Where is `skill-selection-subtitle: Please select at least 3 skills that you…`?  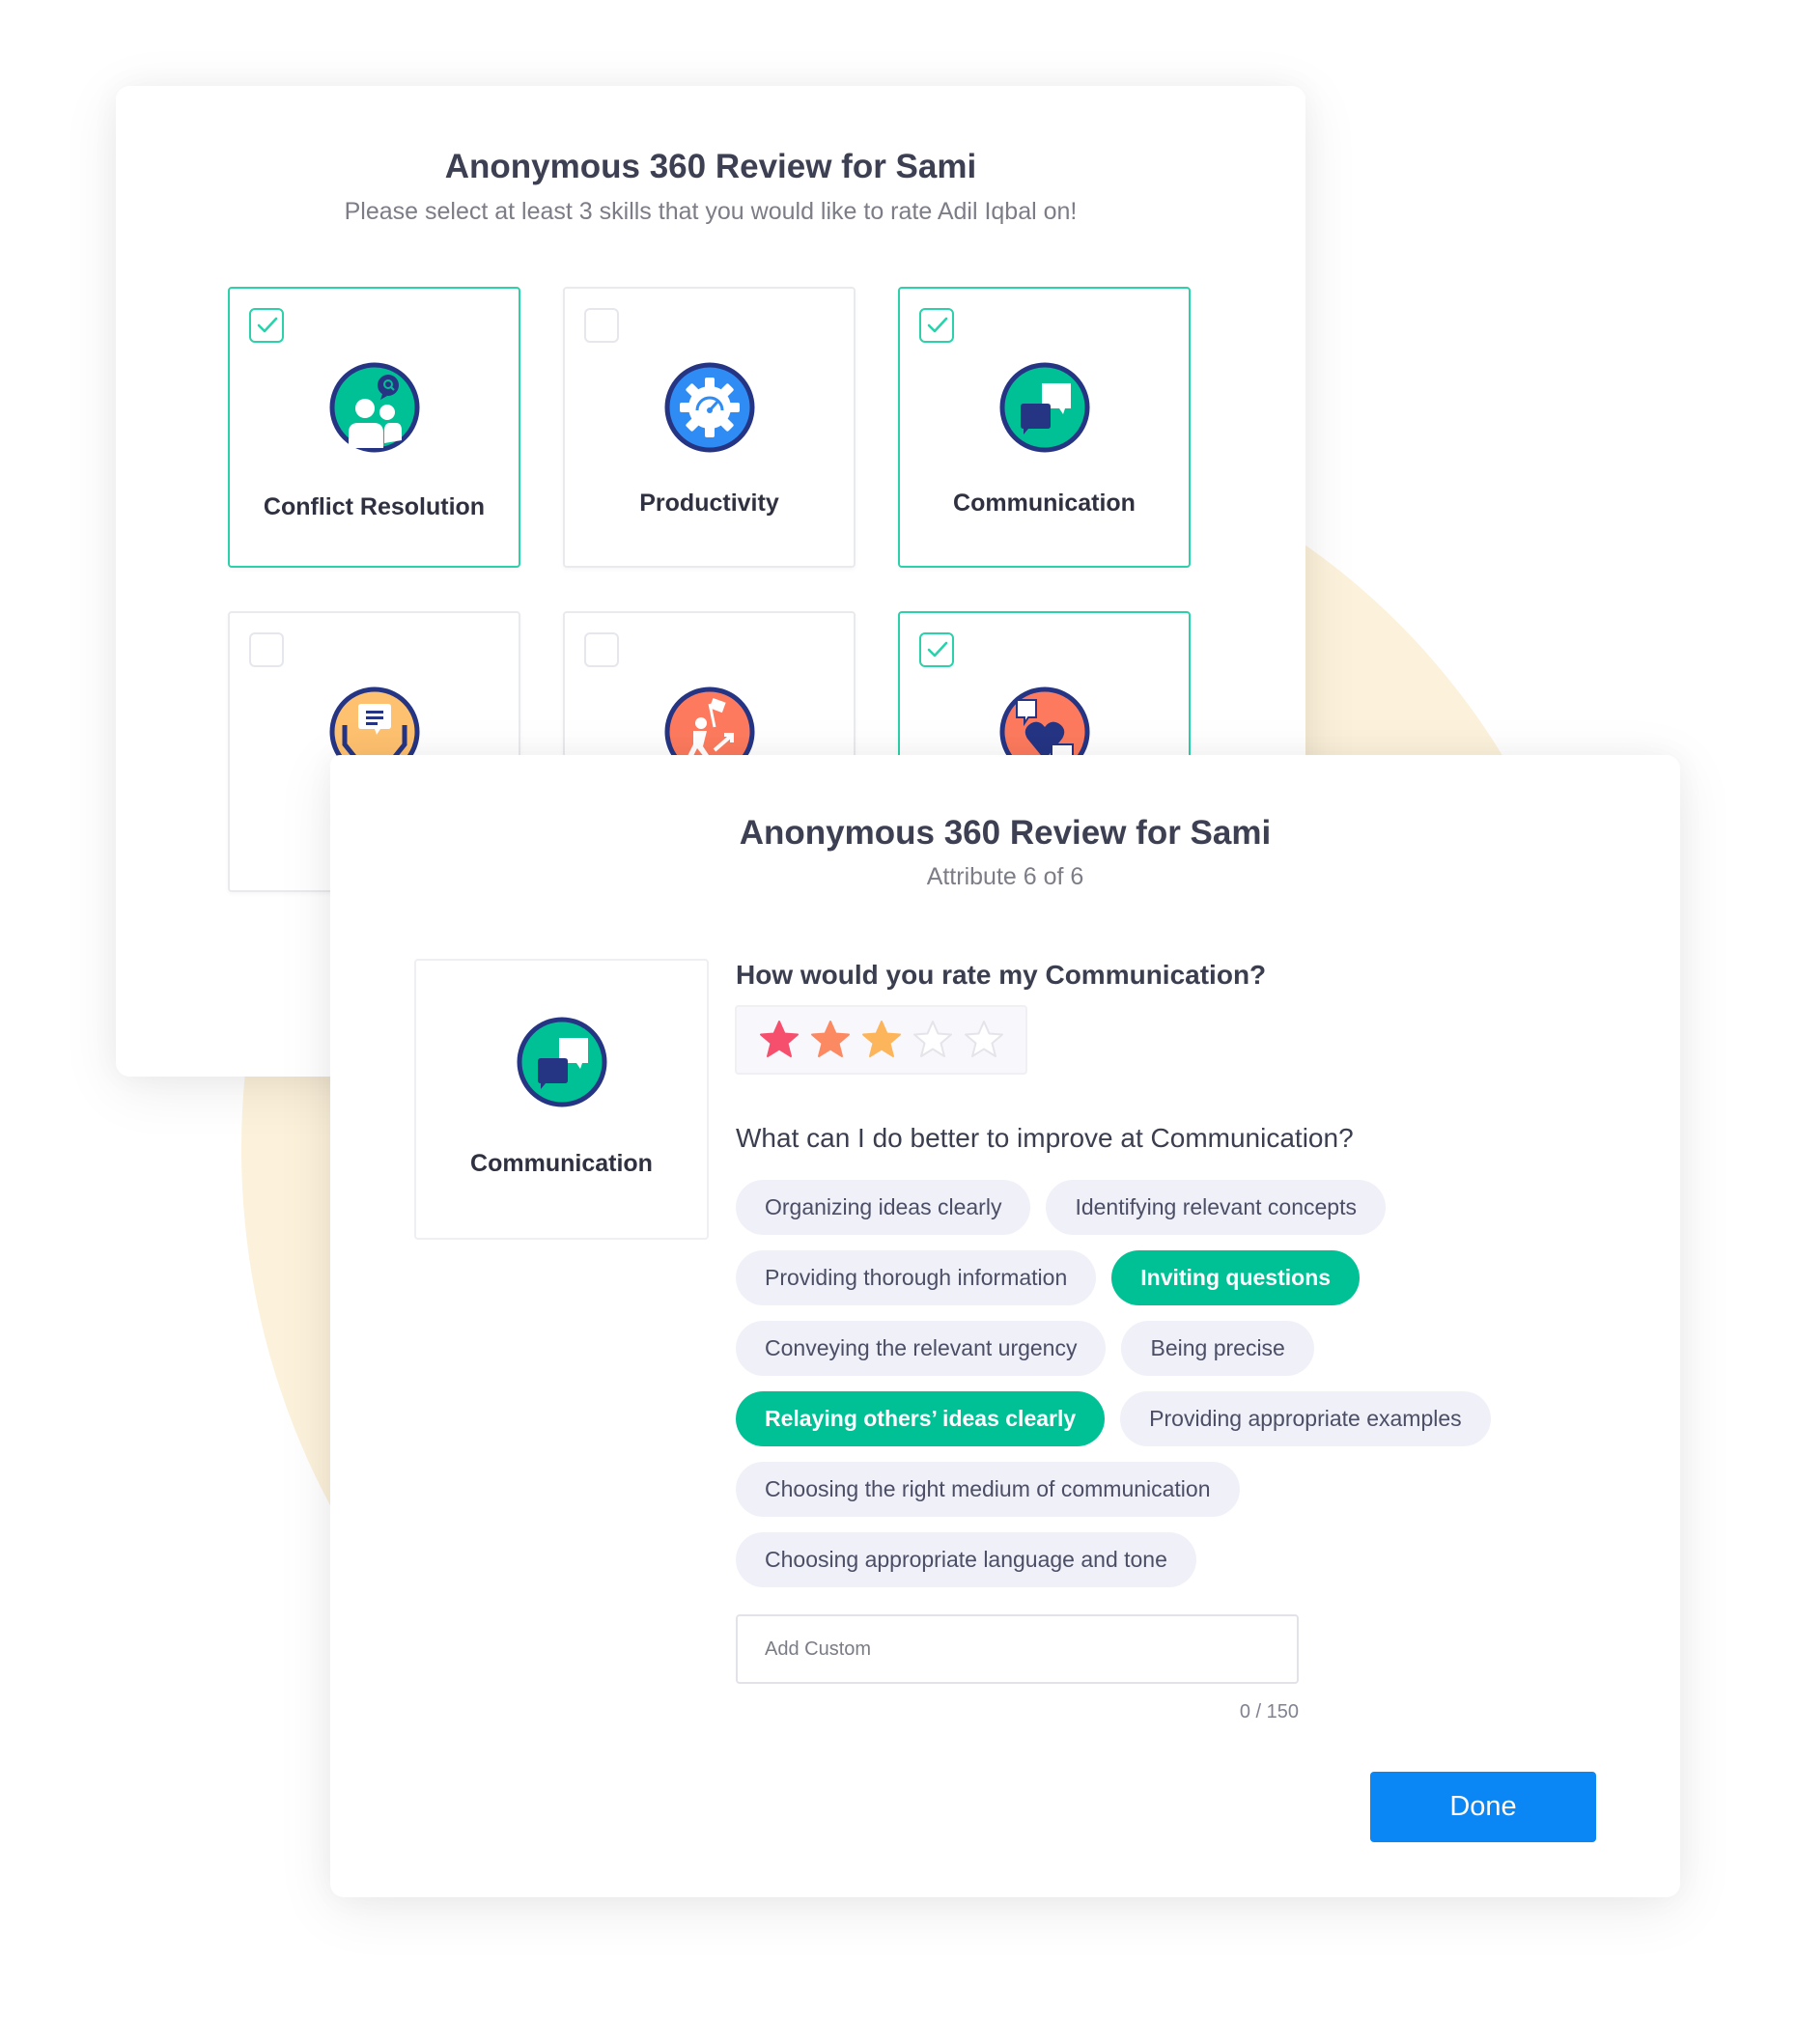
skill-selection-subtitle: Please select at least 3 skills that you… is located at coordinates (711, 212).